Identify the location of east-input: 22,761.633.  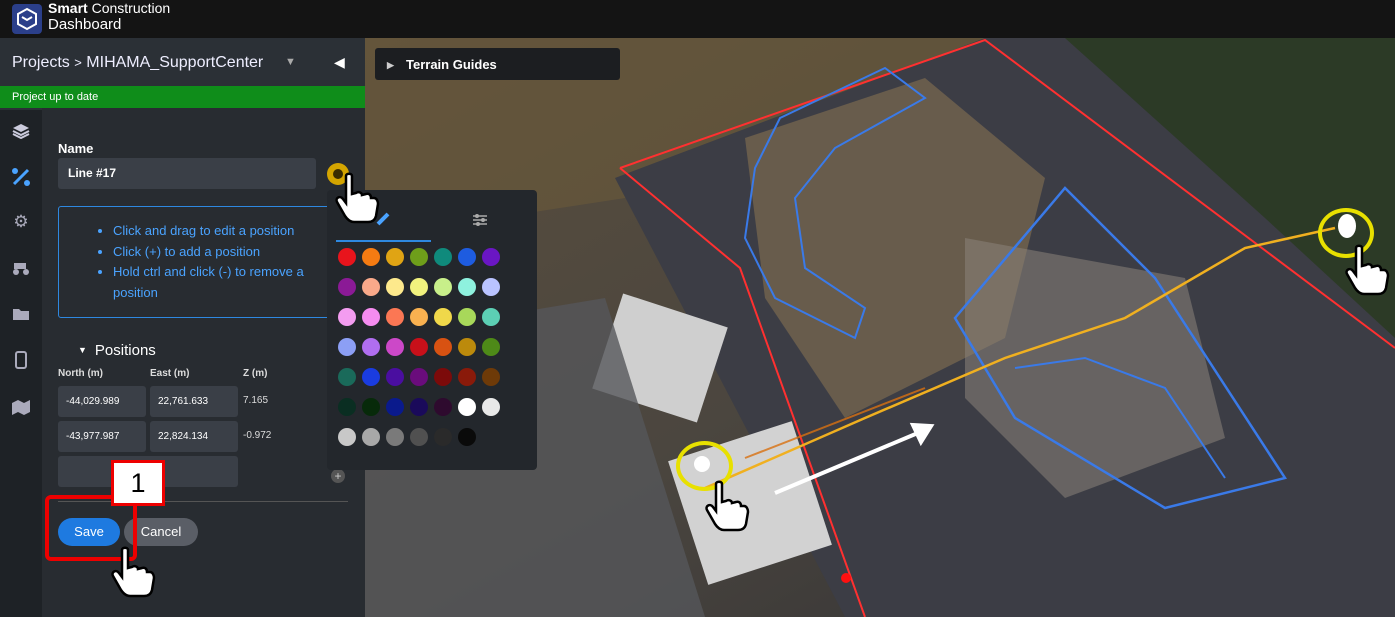
(194, 401).